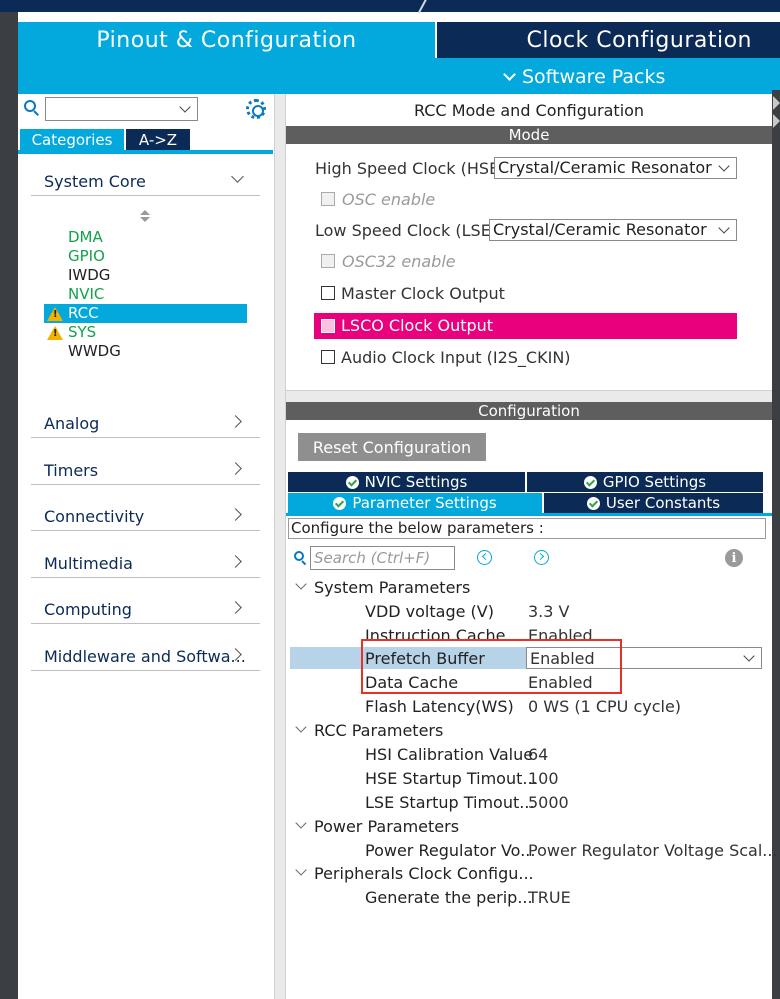 The height and width of the screenshot is (999, 780). Describe the element at coordinates (416, 482) in the screenshot. I see `tab-label: NVIC Settings` at that location.